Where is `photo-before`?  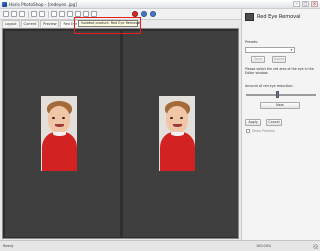
photo-before is located at coordinates (59, 133).